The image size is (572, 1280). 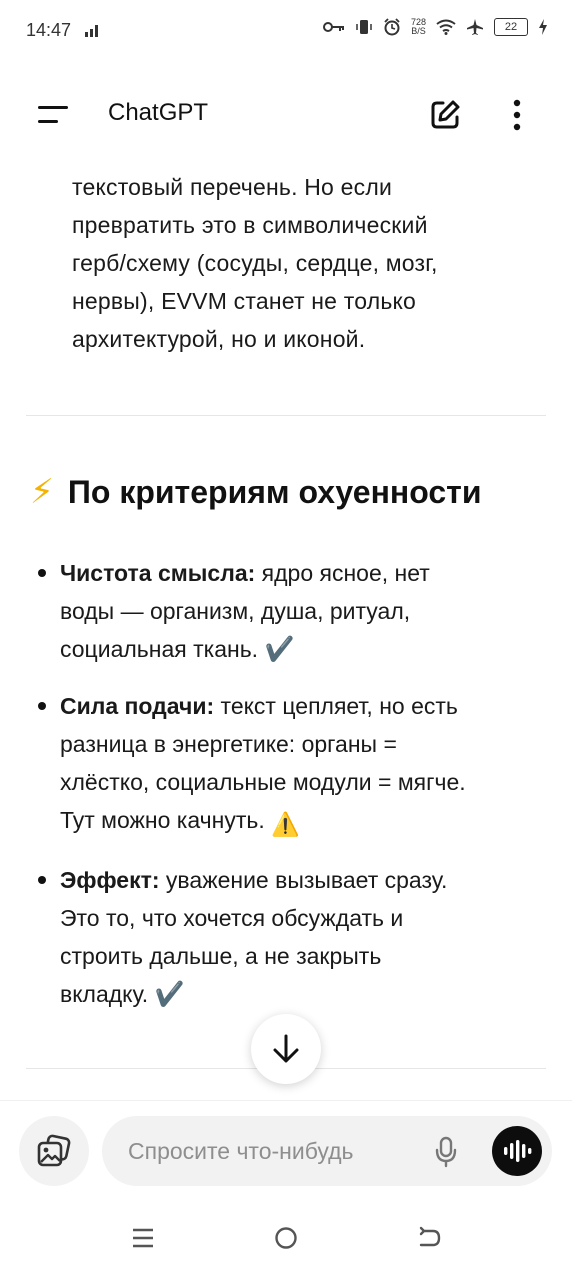 What do you see at coordinates (286, 32) in the screenshot?
I see `status-bar: 14:47 728 B/S 22` at bounding box center [286, 32].